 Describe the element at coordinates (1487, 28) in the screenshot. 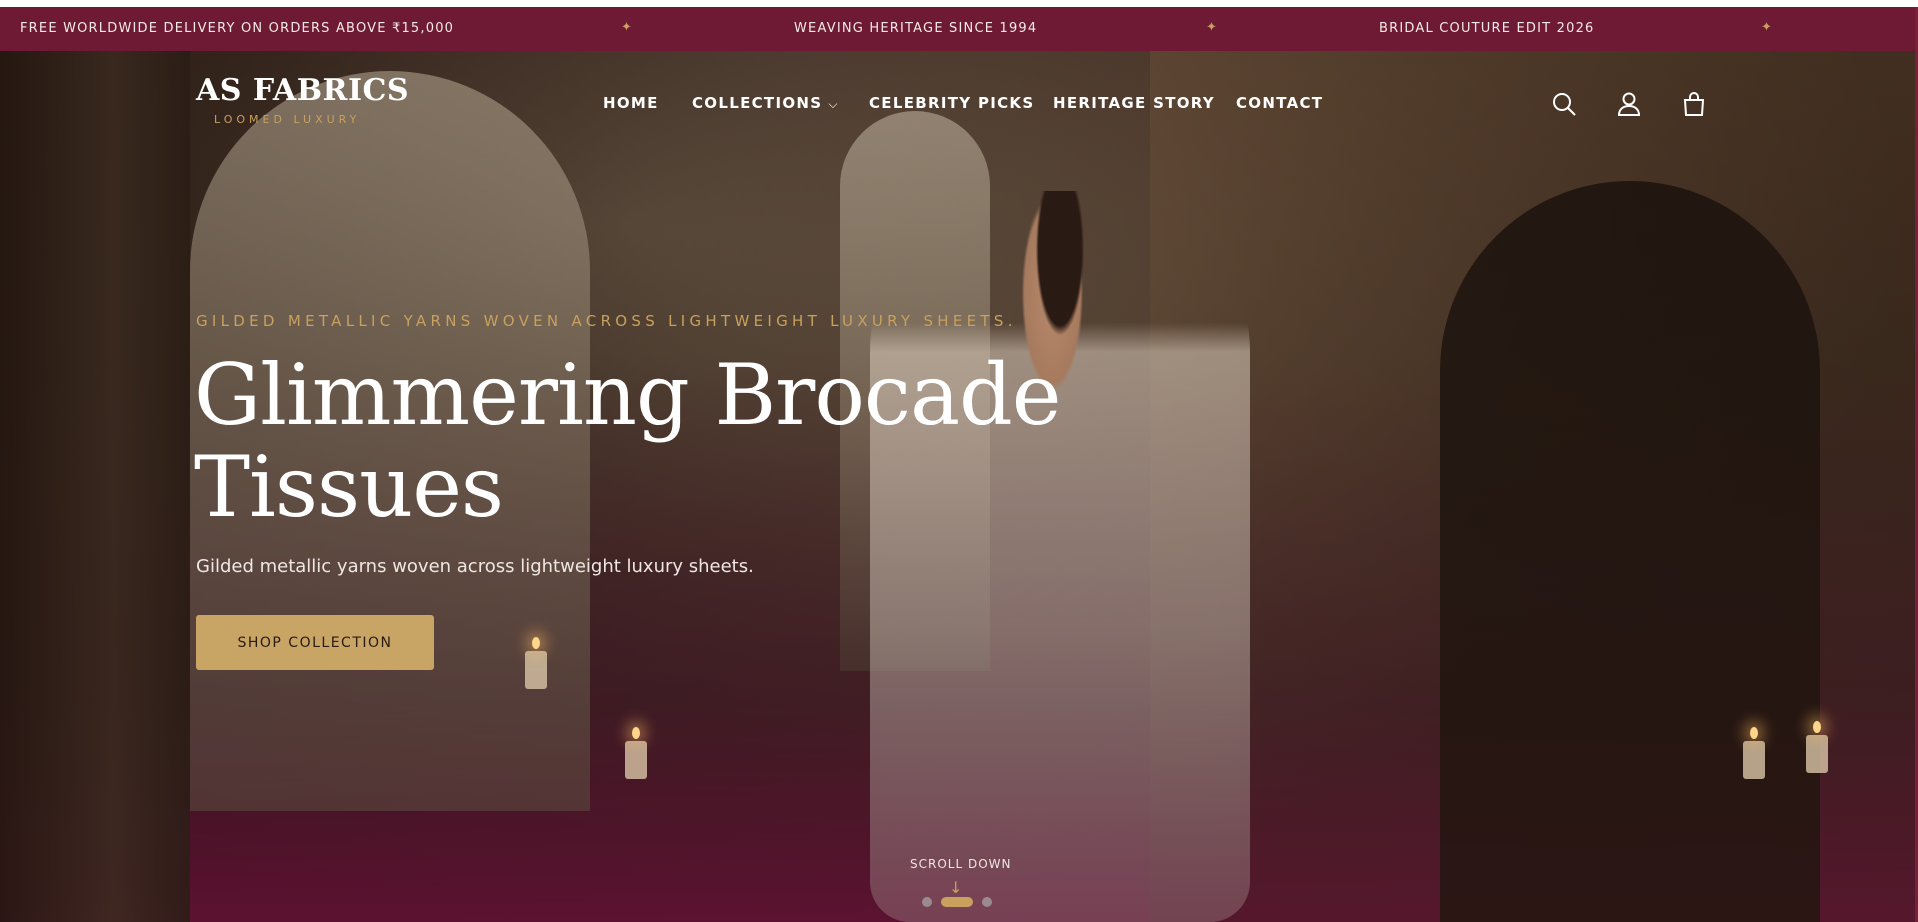

I see `announcement-message: BRIDAL COUTURE EDIT 2026` at that location.